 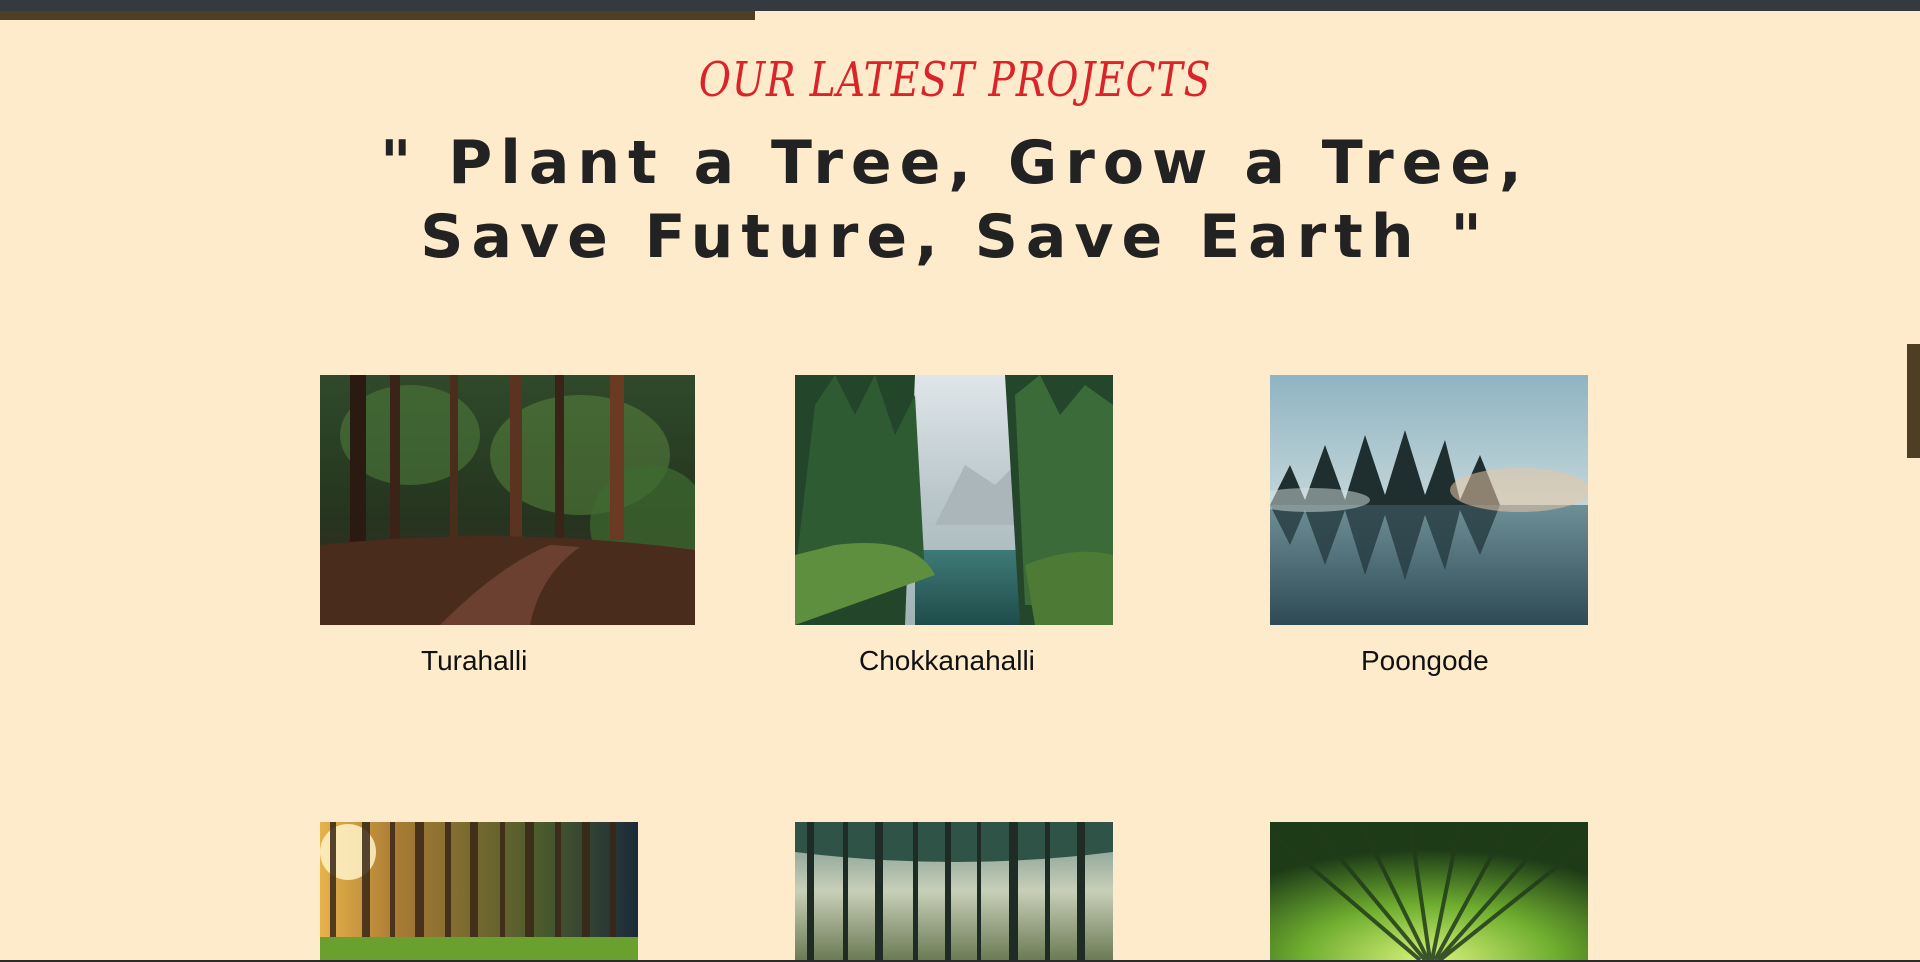 What do you see at coordinates (955, 237) in the screenshot?
I see `headline-line-2: Save Future, Save Earth "` at bounding box center [955, 237].